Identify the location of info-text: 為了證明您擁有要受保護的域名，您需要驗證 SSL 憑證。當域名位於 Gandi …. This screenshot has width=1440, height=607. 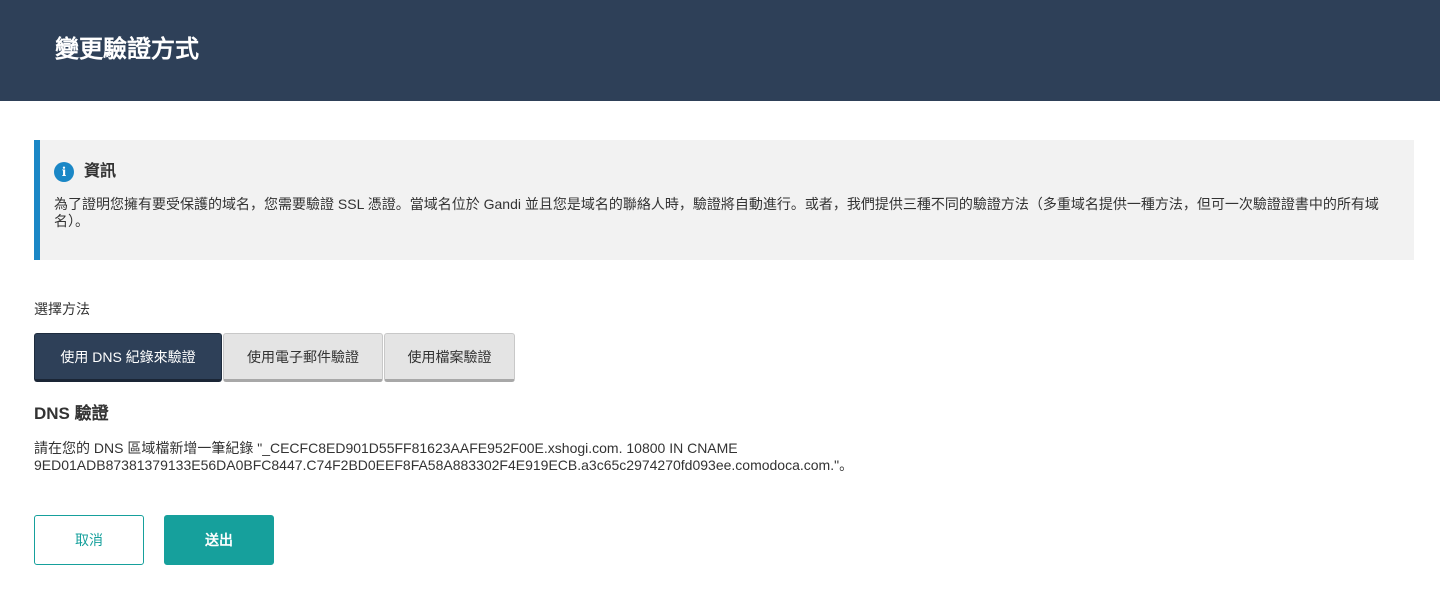
(716, 212).